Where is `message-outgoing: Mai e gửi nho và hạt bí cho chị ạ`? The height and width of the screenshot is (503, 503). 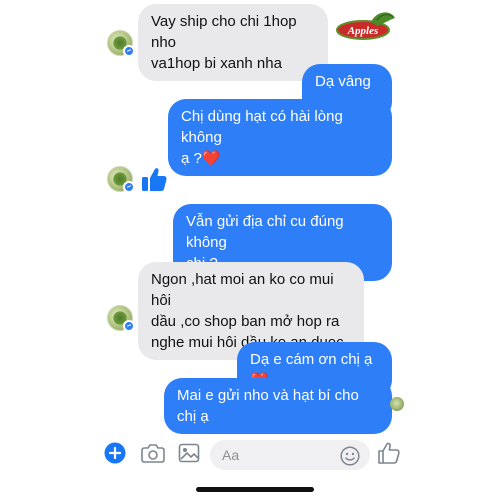
message-outgoing: Mai e gửi nho và hạt bí cho chị ạ is located at coordinates (278, 406).